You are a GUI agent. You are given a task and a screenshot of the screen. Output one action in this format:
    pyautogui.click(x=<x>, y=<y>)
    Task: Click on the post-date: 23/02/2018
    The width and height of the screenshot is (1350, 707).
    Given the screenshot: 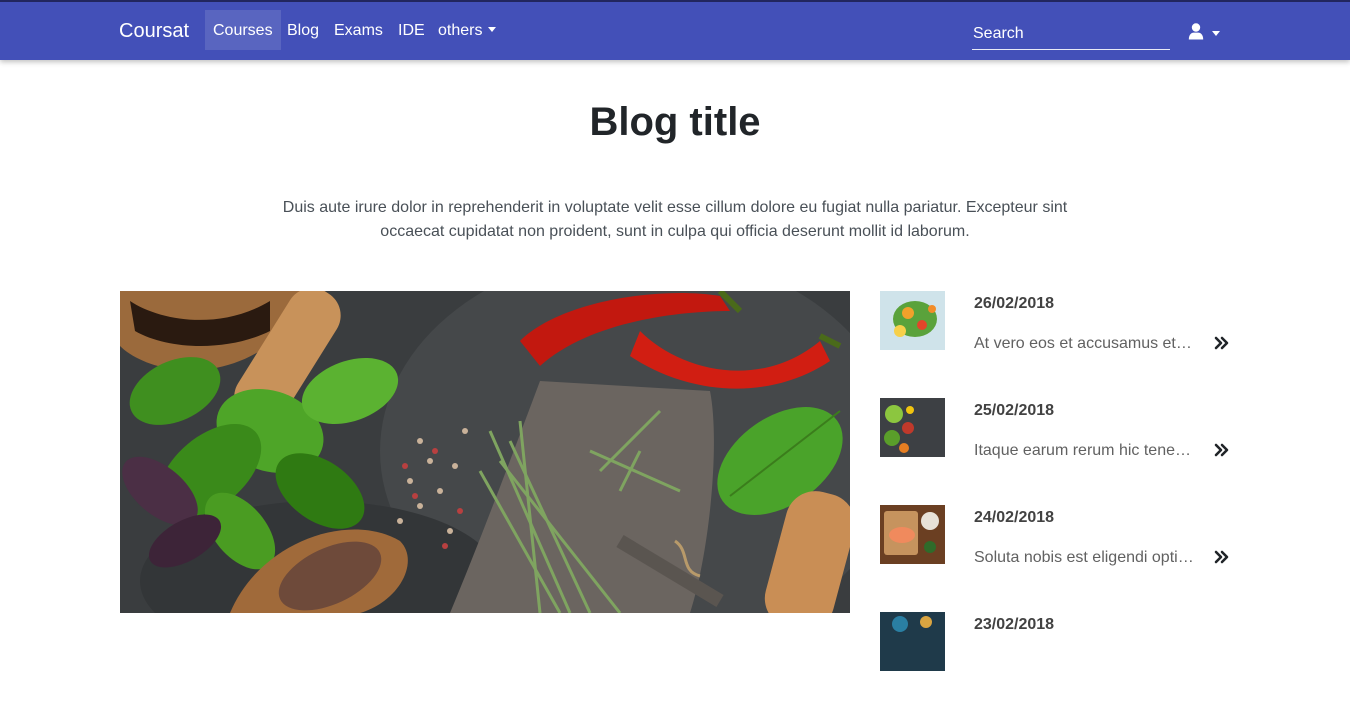 What is the action you would take?
    pyautogui.click(x=1014, y=624)
    